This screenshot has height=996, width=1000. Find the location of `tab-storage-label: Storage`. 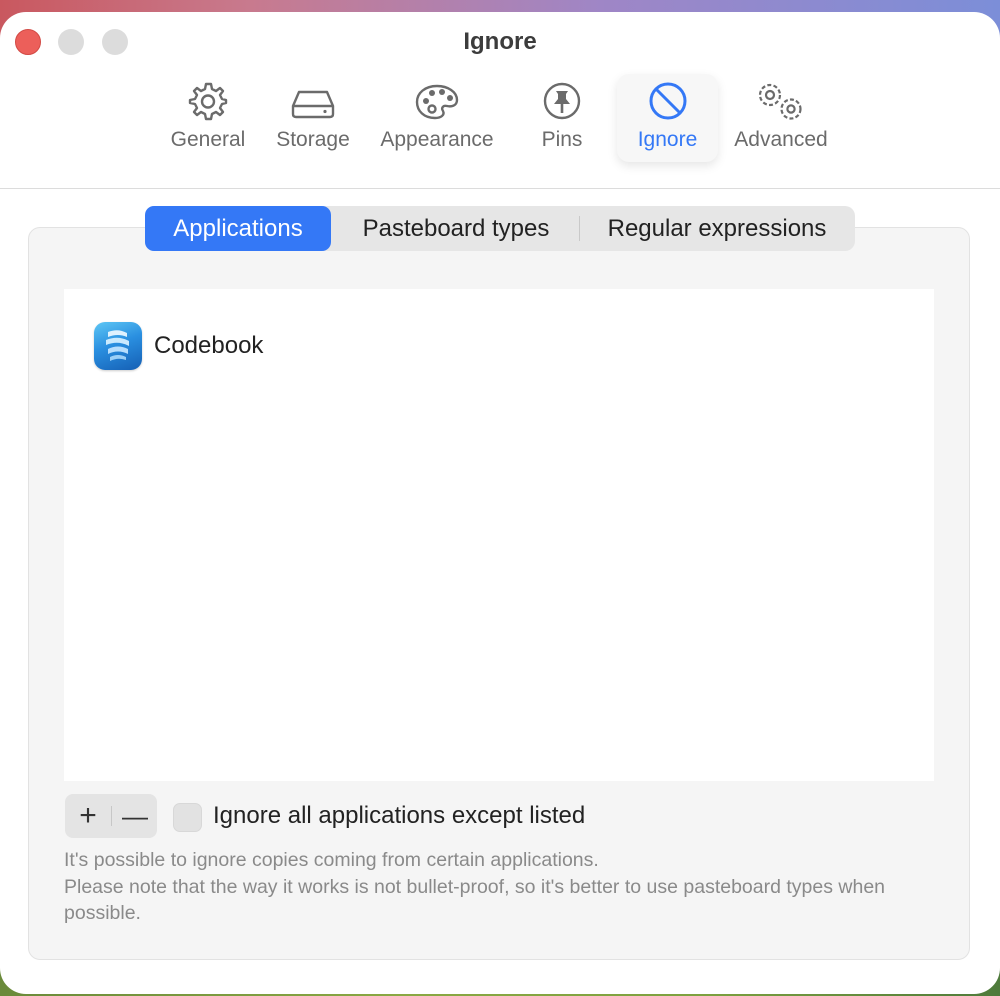

tab-storage-label: Storage is located at coordinates (313, 139).